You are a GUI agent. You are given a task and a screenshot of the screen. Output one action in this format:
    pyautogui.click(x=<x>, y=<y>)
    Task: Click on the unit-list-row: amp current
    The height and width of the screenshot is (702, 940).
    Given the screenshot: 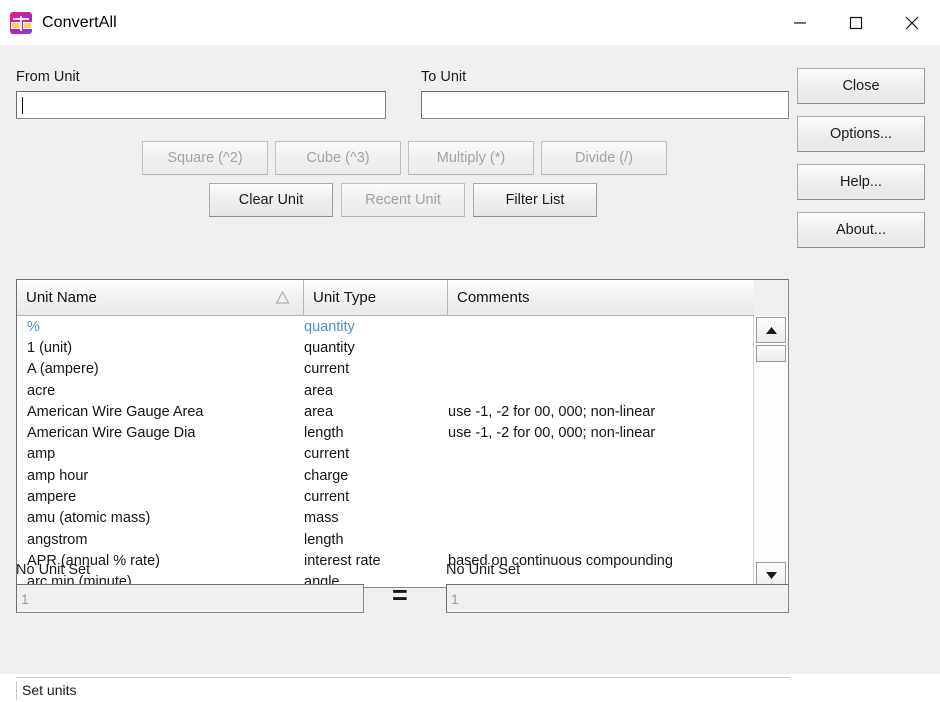 What is the action you would take?
    pyautogui.click(x=385, y=454)
    